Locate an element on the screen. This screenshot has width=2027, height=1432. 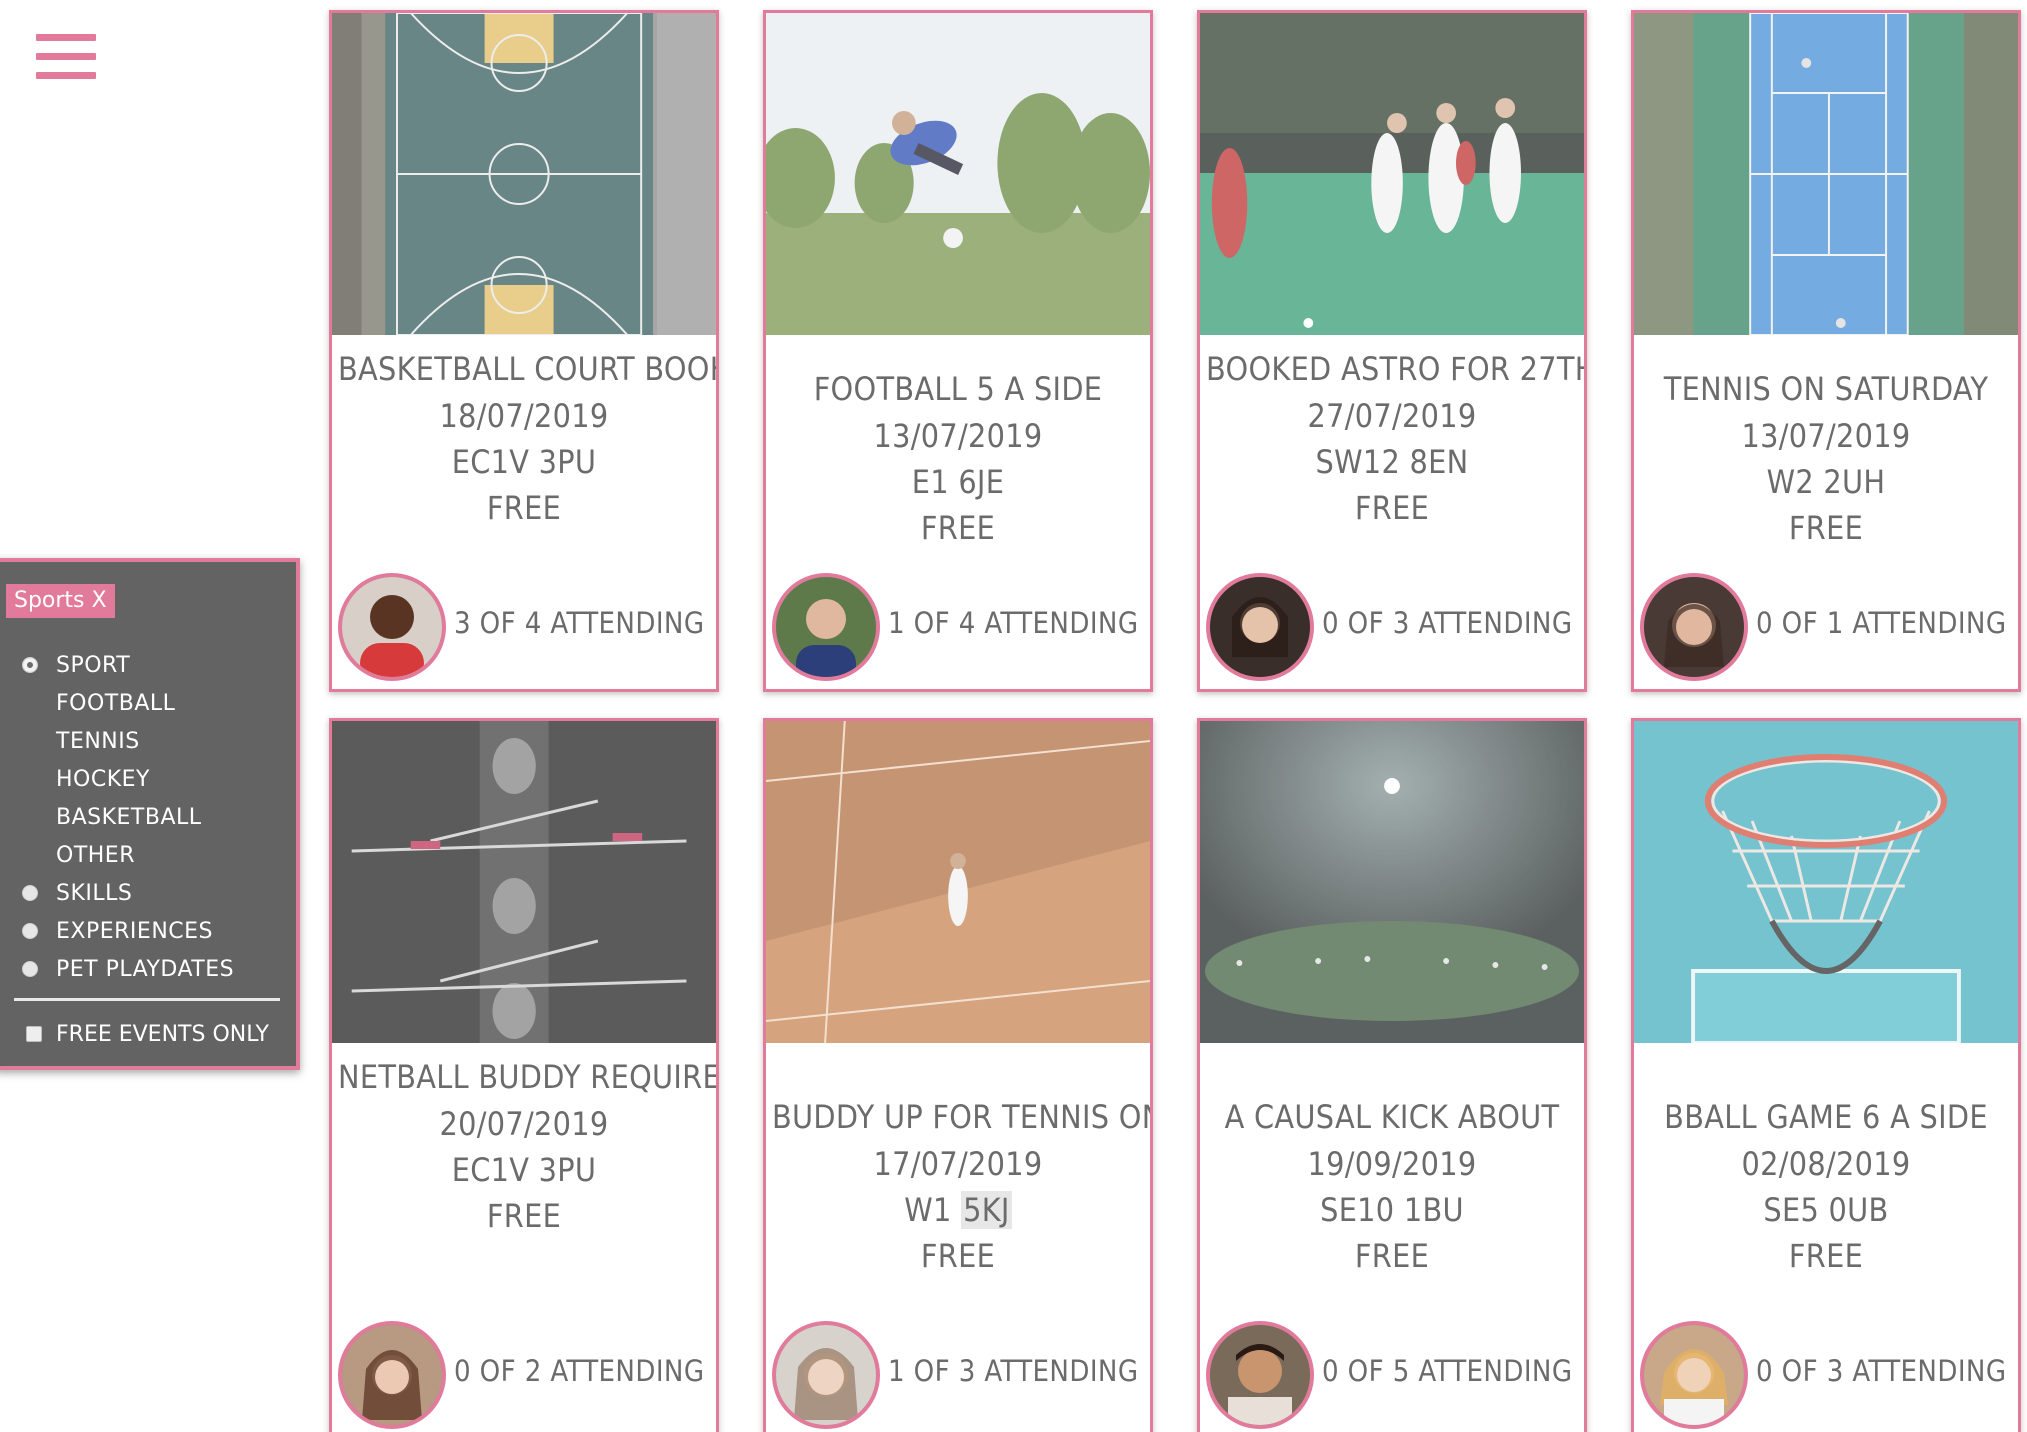
filter-label: PET PLAYDATES is located at coordinates (145, 969).